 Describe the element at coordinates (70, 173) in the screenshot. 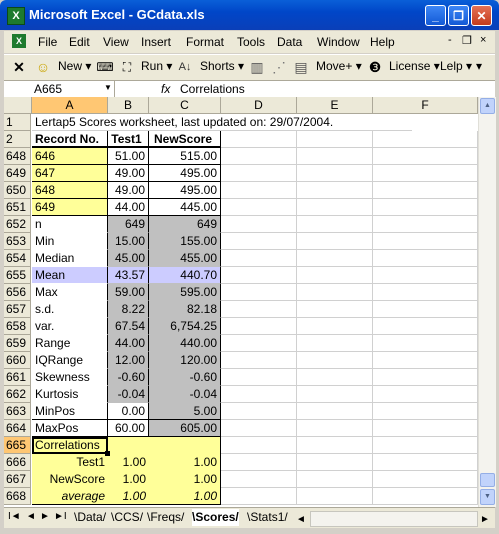

I see `cell-a: 647` at that location.